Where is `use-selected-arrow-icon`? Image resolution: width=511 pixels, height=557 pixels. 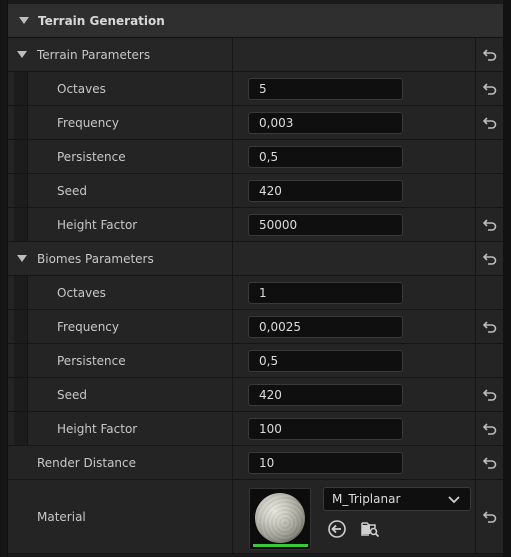 use-selected-arrow-icon is located at coordinates (337, 529).